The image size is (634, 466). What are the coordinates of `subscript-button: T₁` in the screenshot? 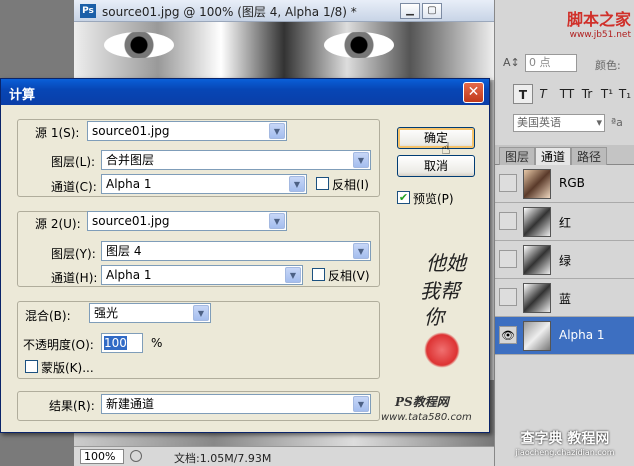 It's located at (624, 94).